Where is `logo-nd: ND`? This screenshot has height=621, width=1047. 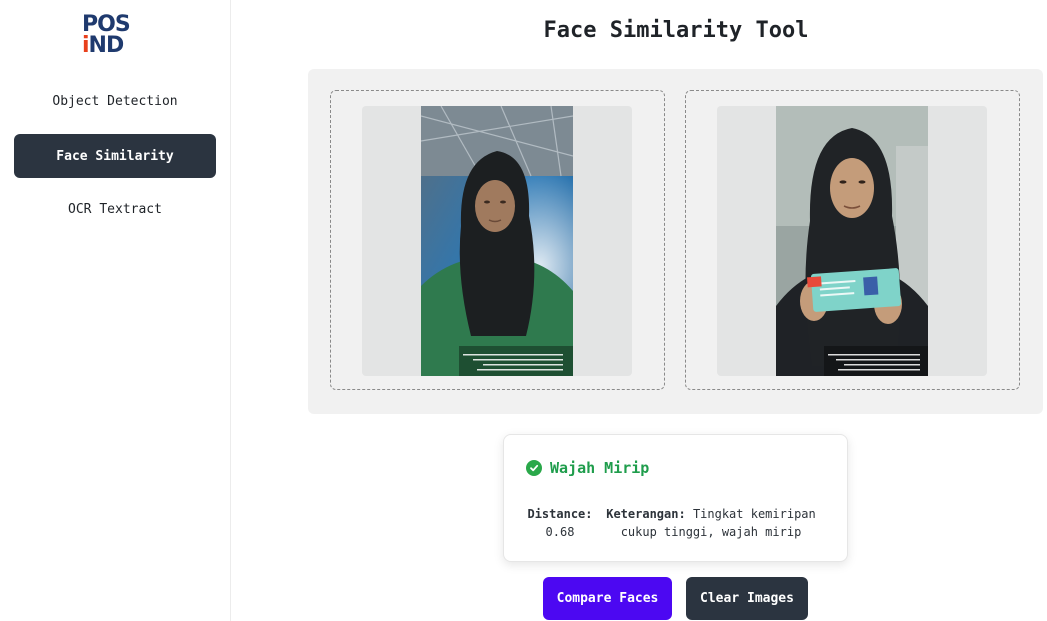
logo-nd: ND is located at coordinates (106, 45).